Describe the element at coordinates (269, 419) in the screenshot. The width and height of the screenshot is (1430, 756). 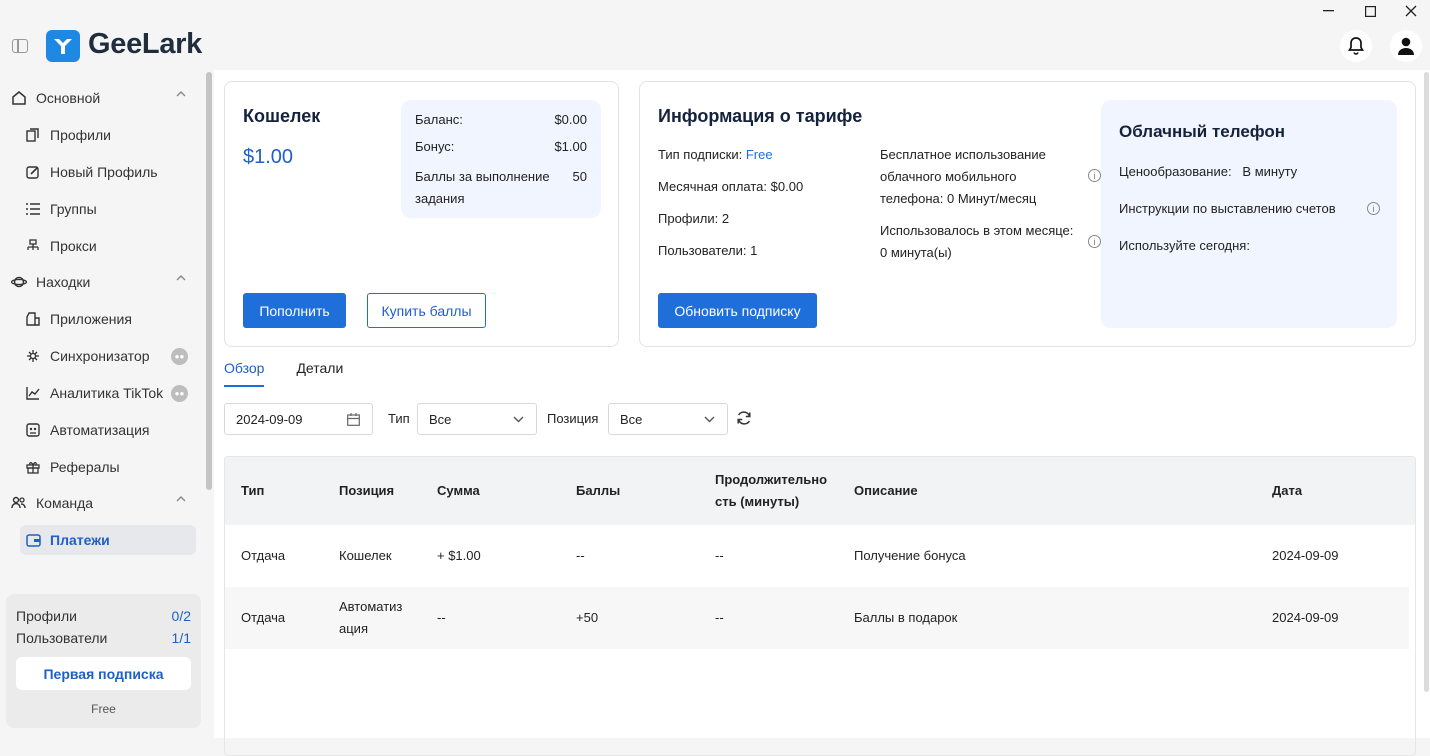
I see `date-value: 2024-09-09` at that location.